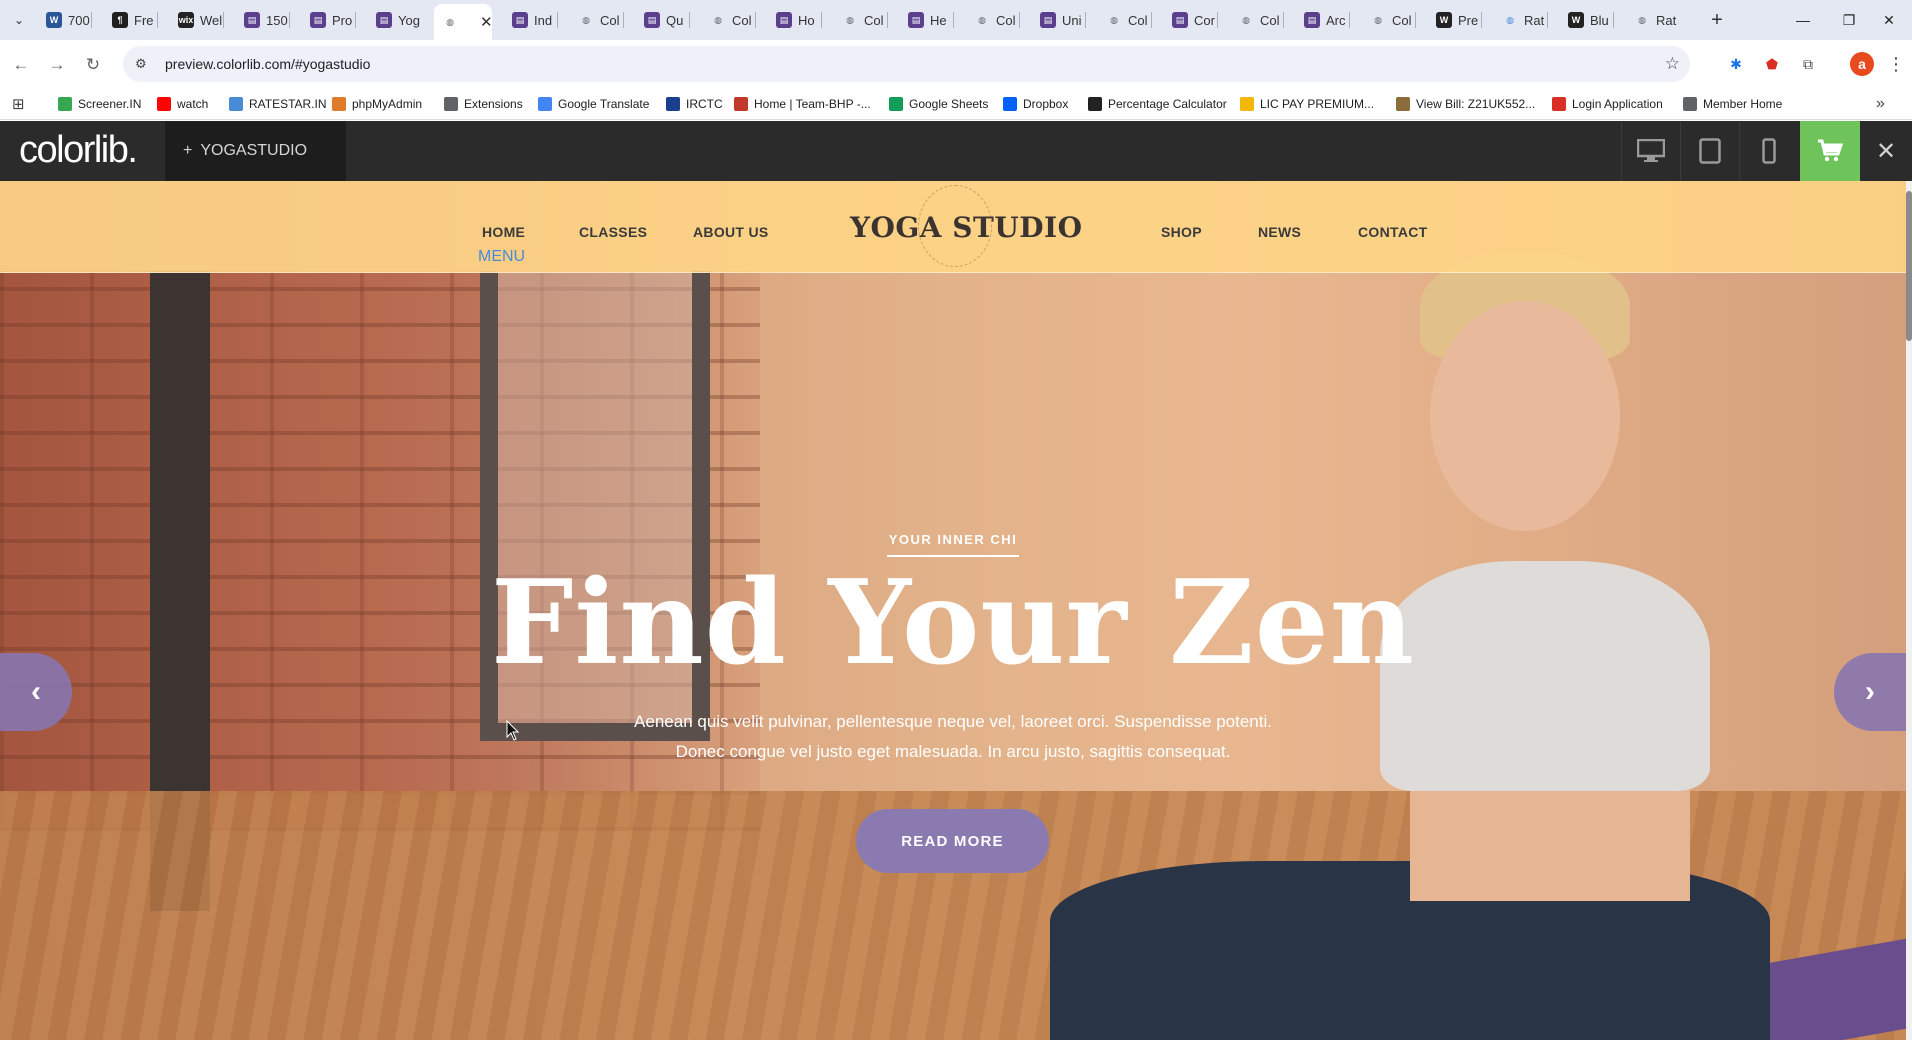 The image size is (1912, 1040). Describe the element at coordinates (1444, 20) in the screenshot. I see `wikipedia-icon: W` at that location.